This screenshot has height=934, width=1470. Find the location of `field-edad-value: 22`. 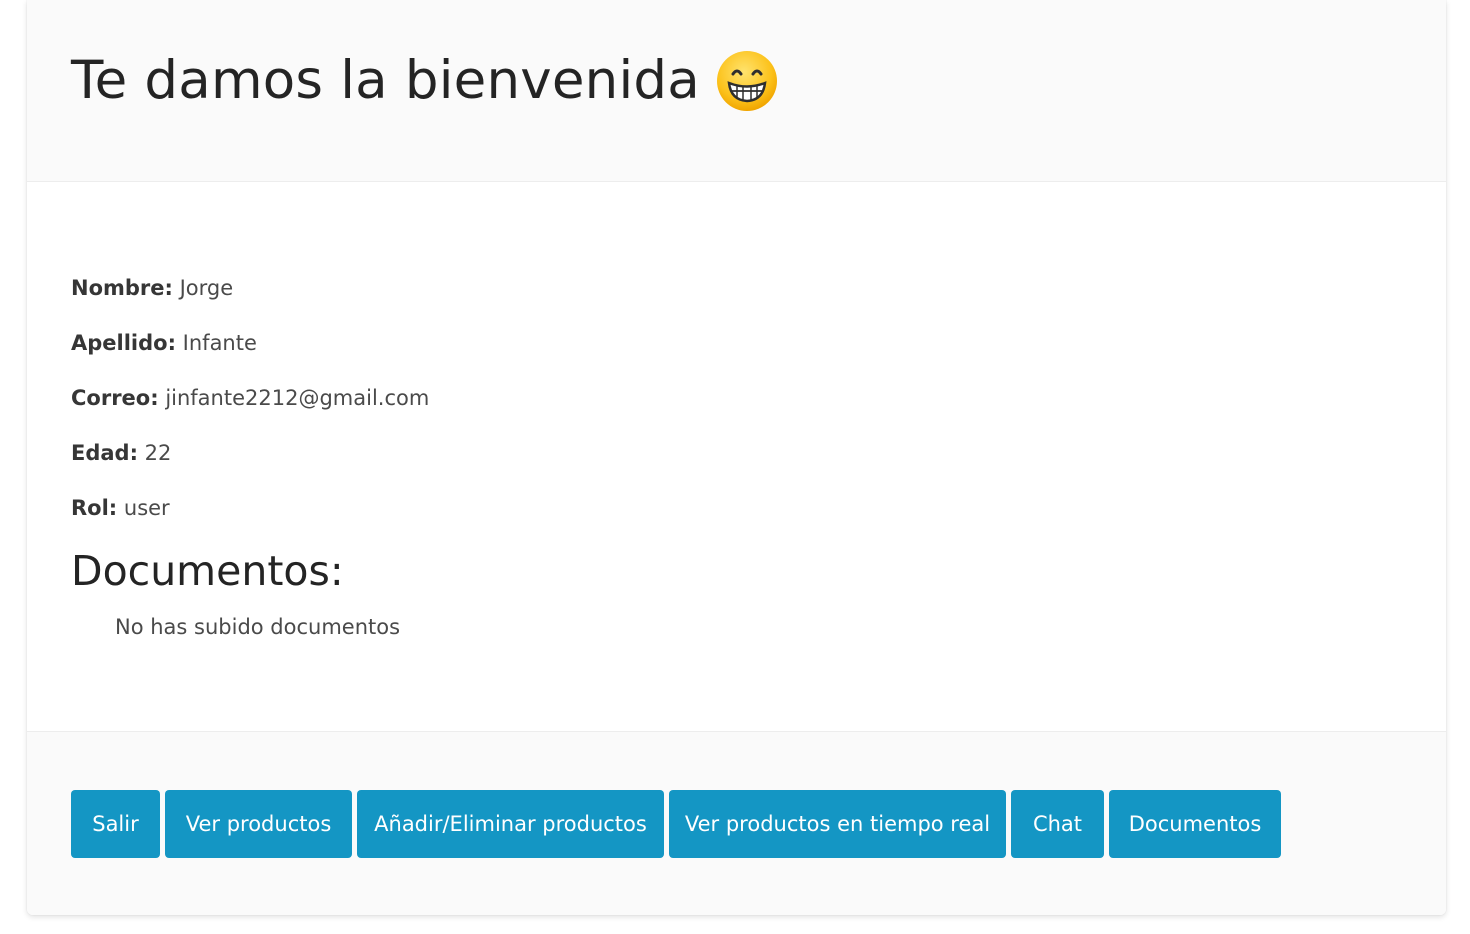

field-edad-value: 22 is located at coordinates (158, 453).